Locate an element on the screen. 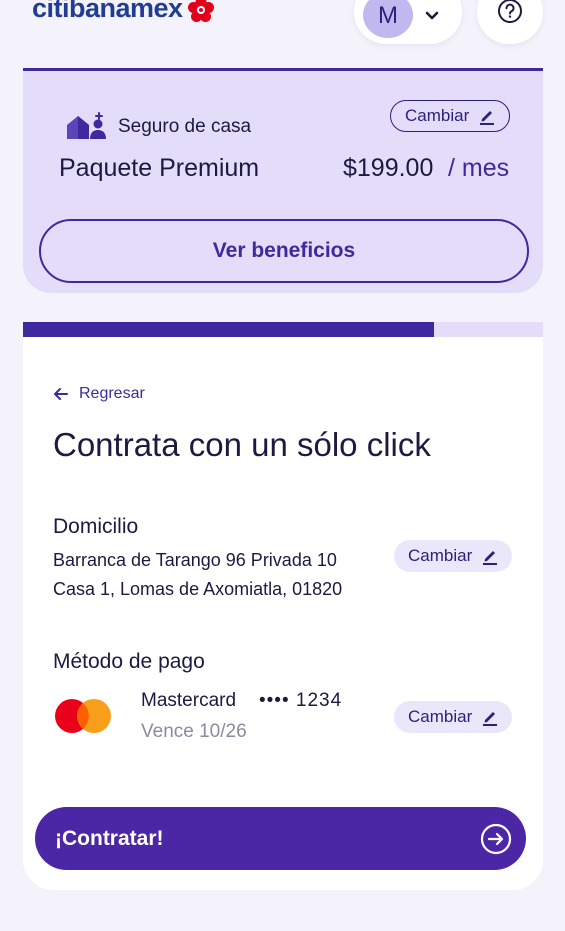  flower-logo-icon is located at coordinates (200, 11).